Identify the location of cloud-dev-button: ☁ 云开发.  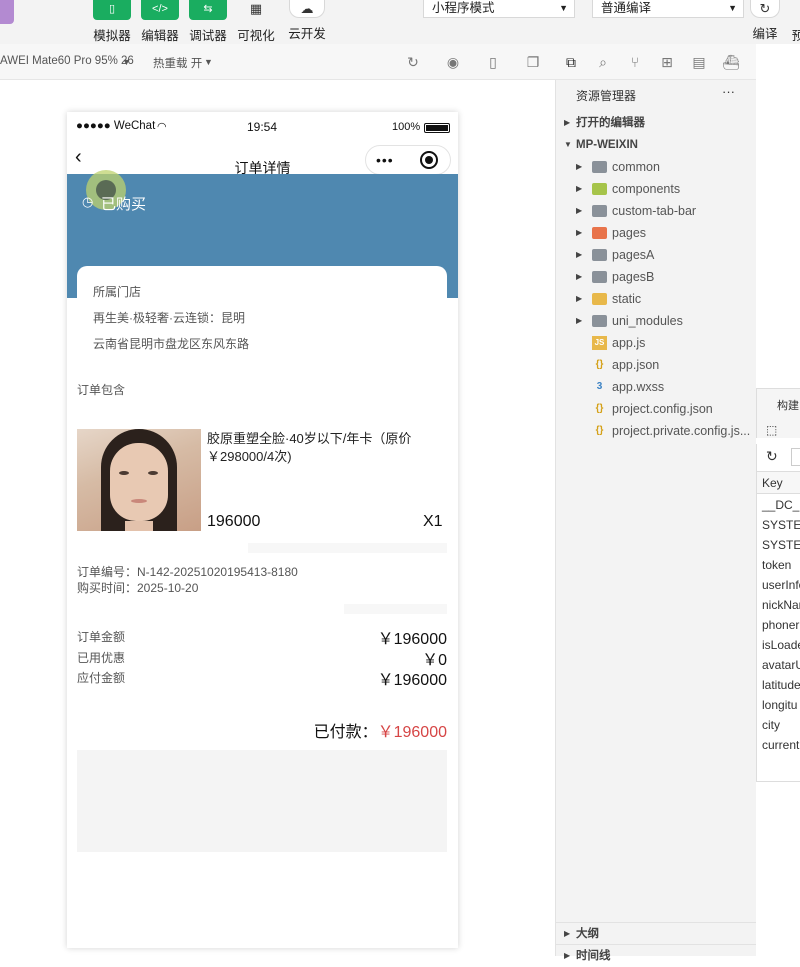
(307, 22).